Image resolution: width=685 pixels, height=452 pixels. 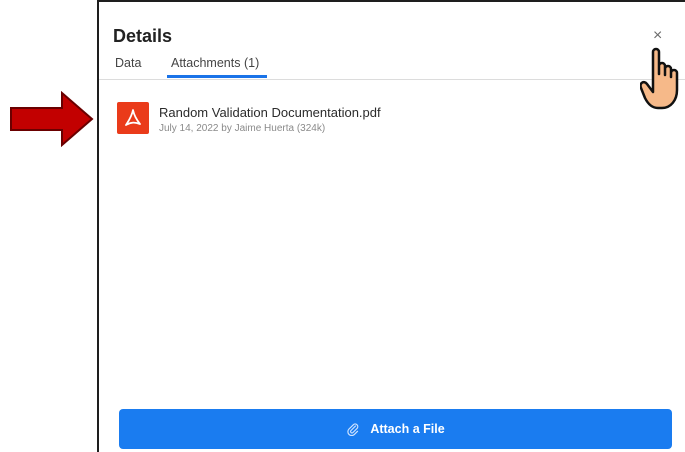 What do you see at coordinates (270, 112) in the screenshot?
I see `attachment-file-name: Random Validation Documentation.pdf` at bounding box center [270, 112].